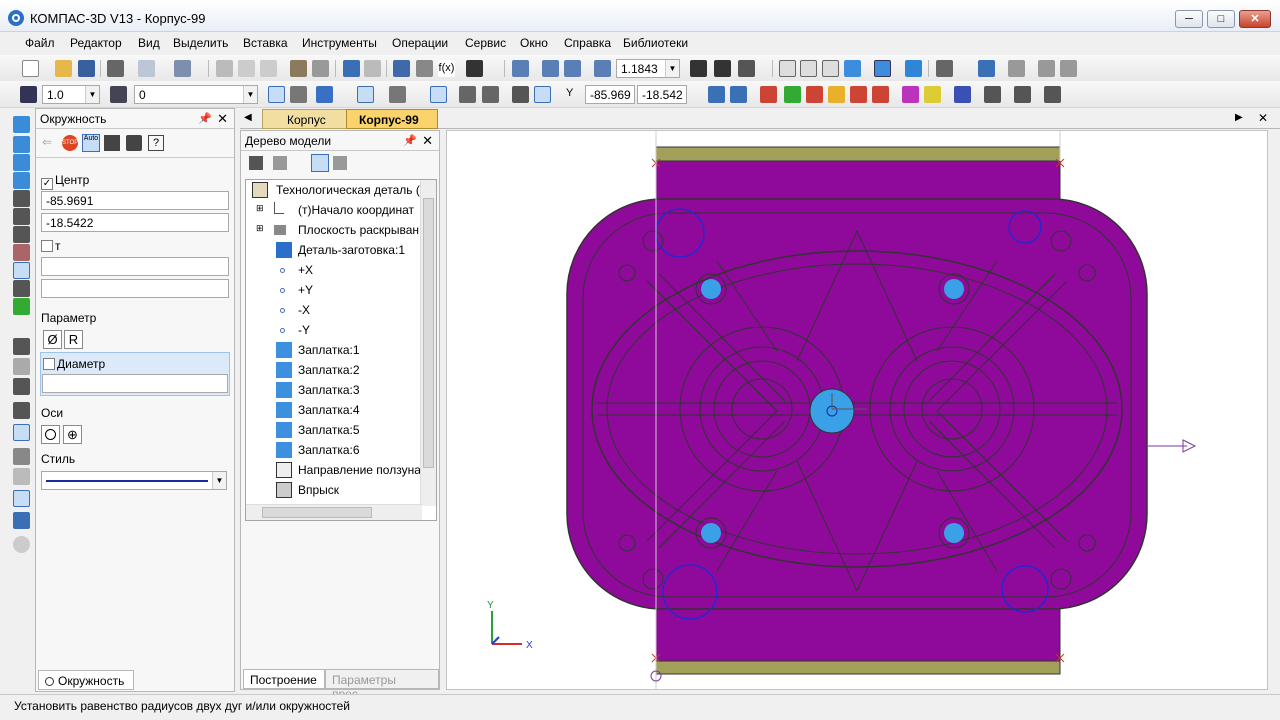  What do you see at coordinates (47, 246) in the screenshot?
I see `t-checkbox` at bounding box center [47, 246].